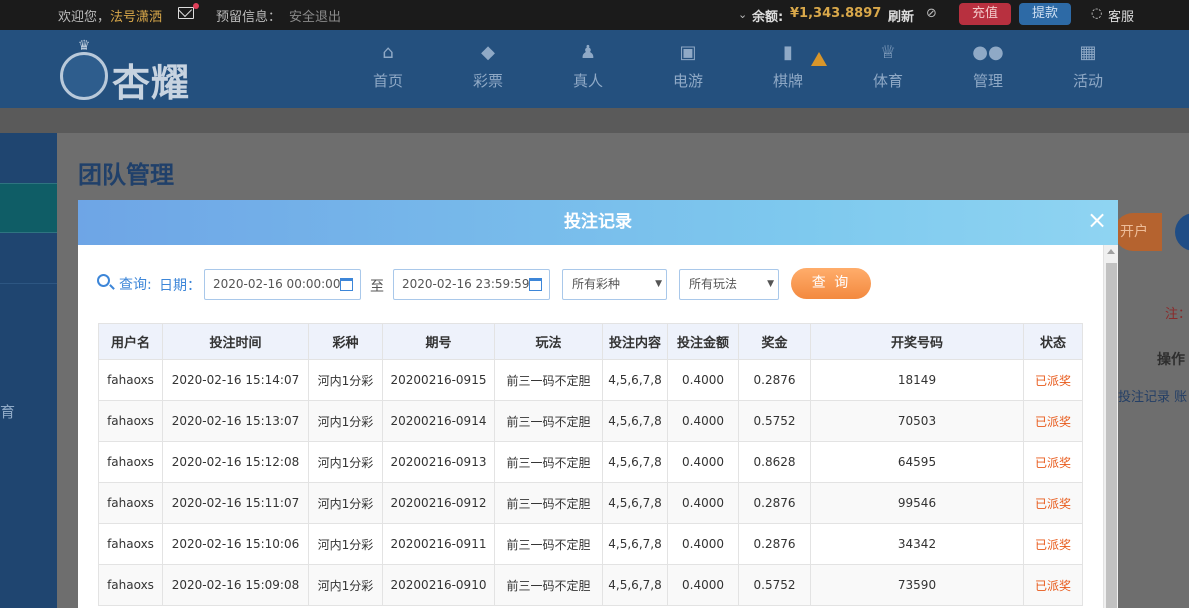  I want to click on modal-scrollbar, so click(1110, 426).